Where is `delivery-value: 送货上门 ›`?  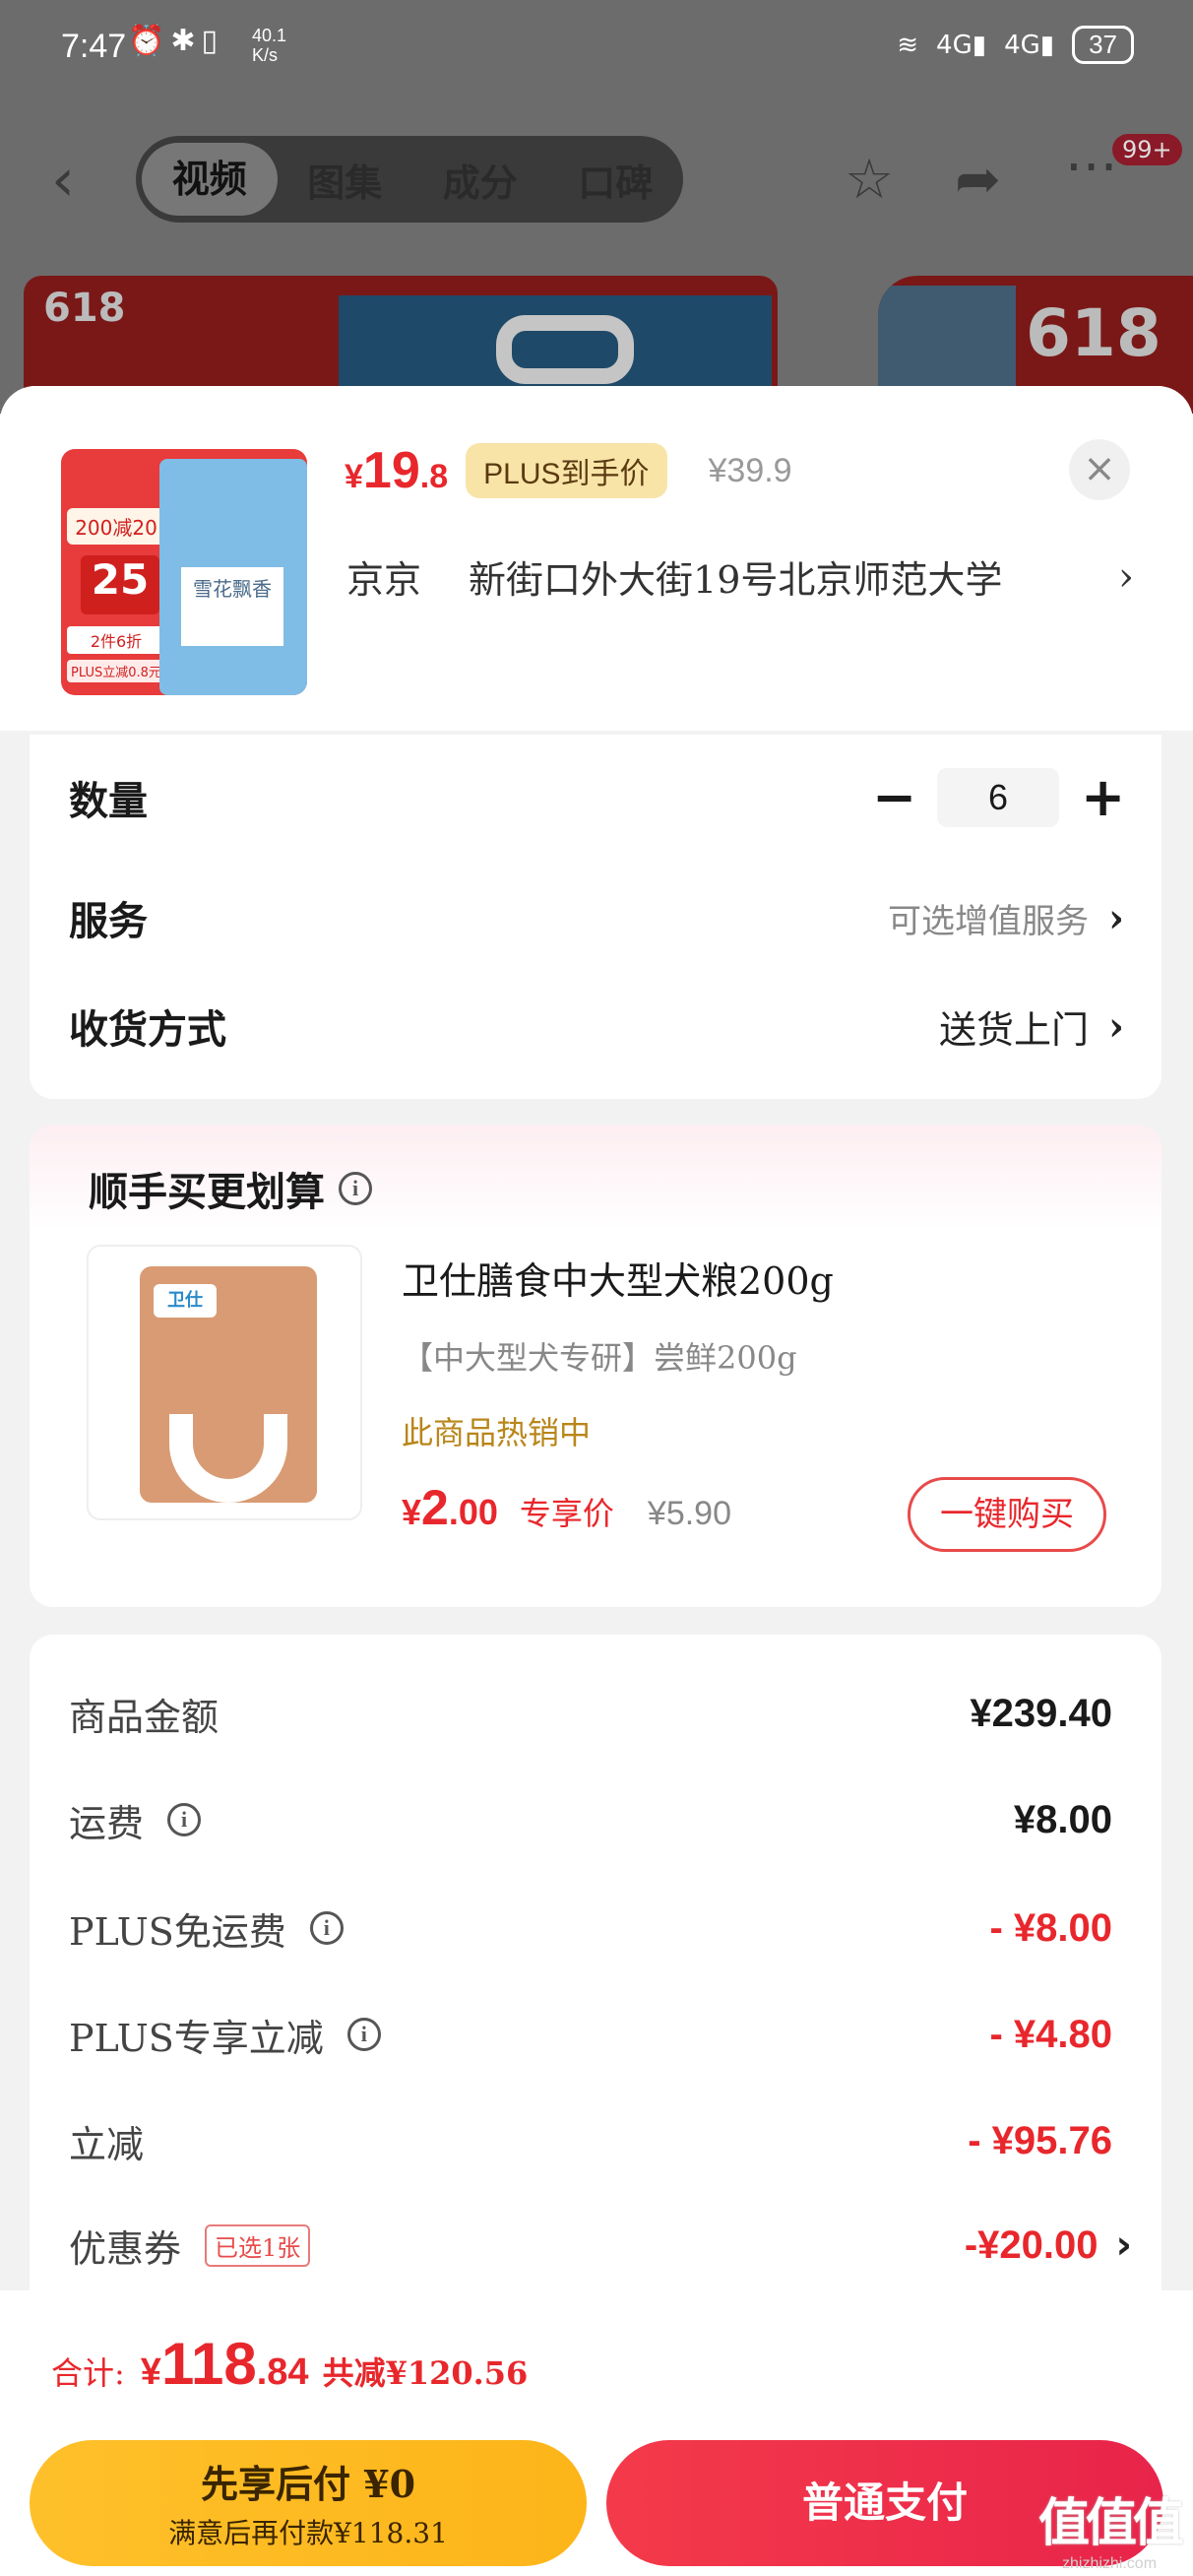
delivery-value: 送货上门 › is located at coordinates (1031, 1027).